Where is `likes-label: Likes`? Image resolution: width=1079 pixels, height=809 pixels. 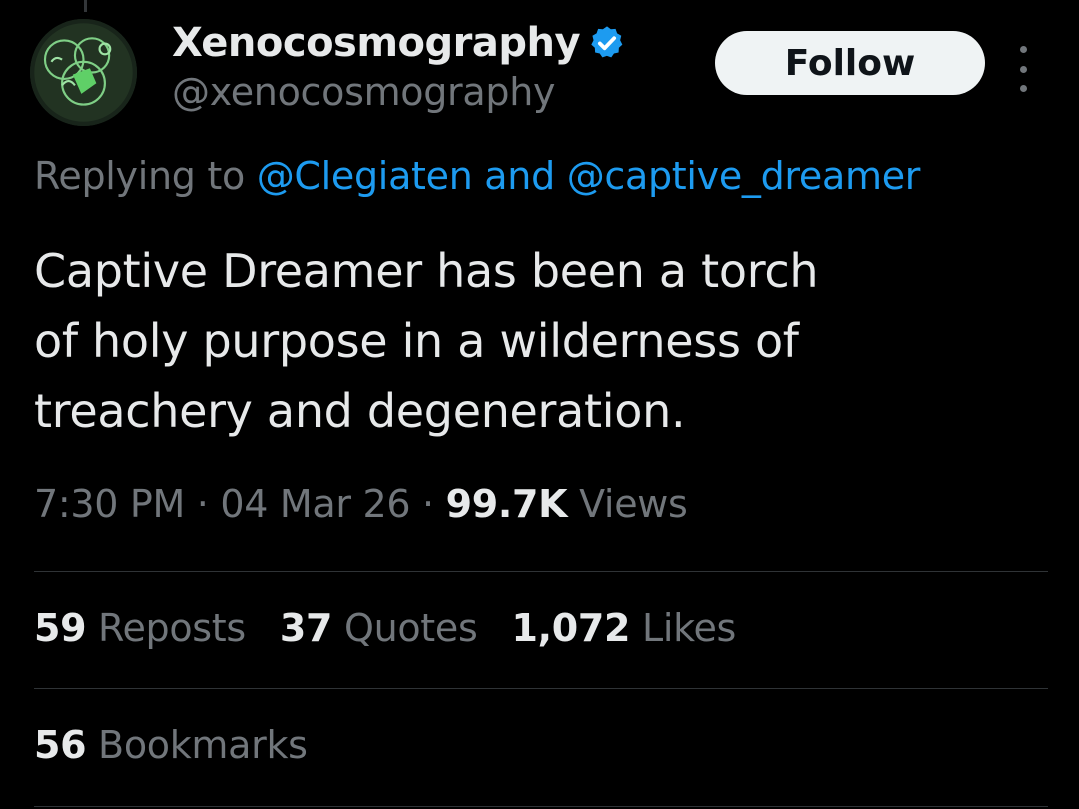 likes-label: Likes is located at coordinates (683, 628).